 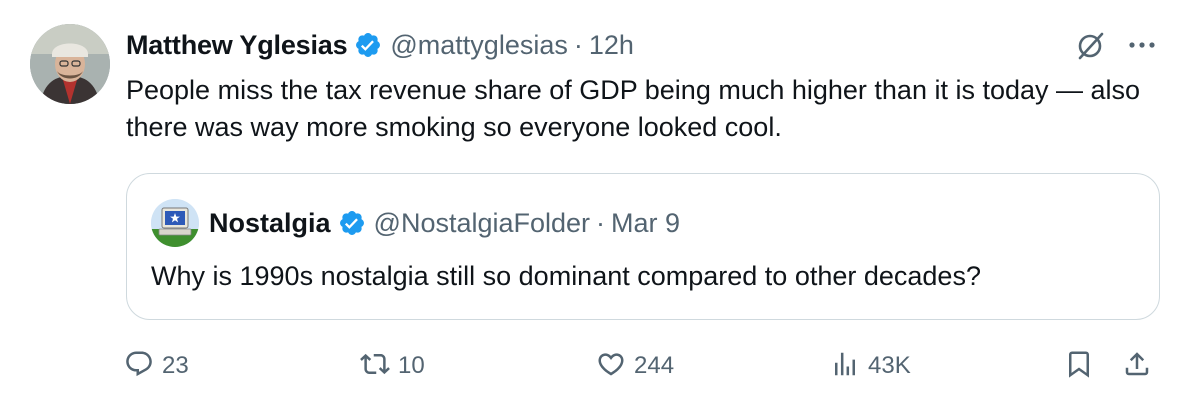 What do you see at coordinates (1090, 46) in the screenshot?
I see `grok-icon` at bounding box center [1090, 46].